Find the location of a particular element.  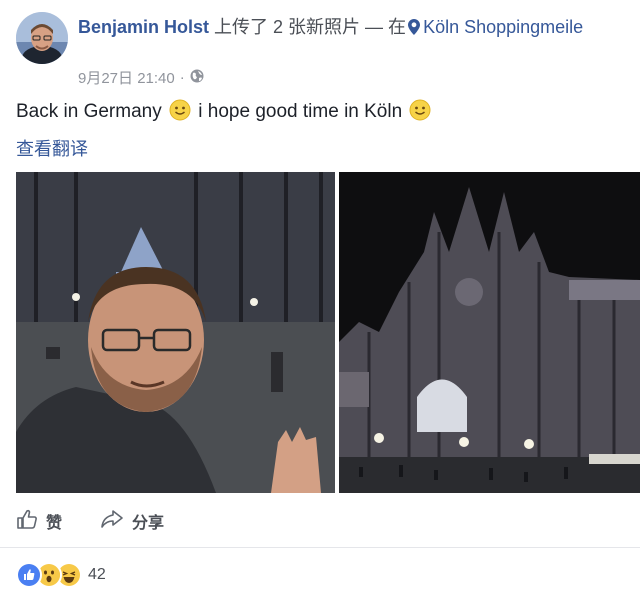

post-text: Back in Germany i hope good time in Köln is located at coordinates (224, 114).